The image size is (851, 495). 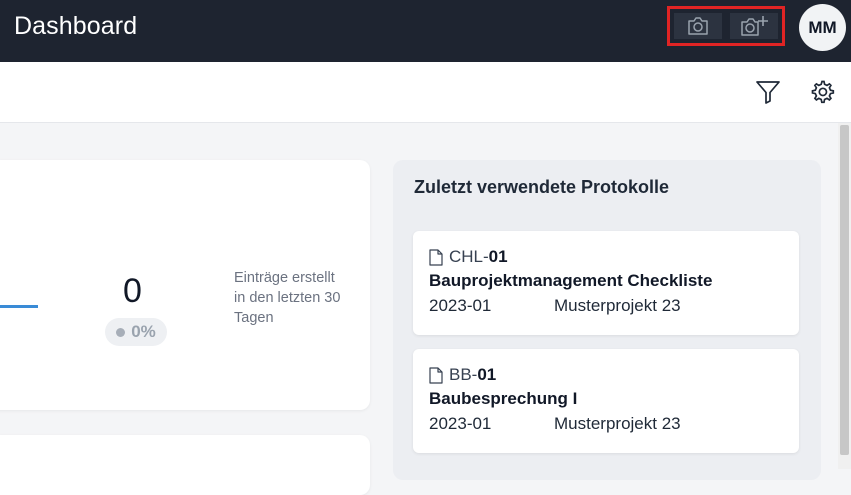 What do you see at coordinates (19, 306) in the screenshot?
I see `trend-line` at bounding box center [19, 306].